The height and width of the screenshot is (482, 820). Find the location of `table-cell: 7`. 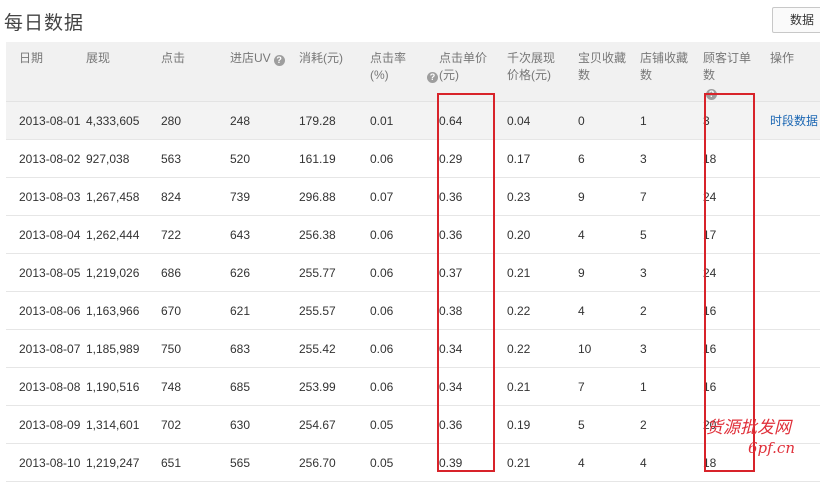

table-cell: 7 is located at coordinates (671, 196).